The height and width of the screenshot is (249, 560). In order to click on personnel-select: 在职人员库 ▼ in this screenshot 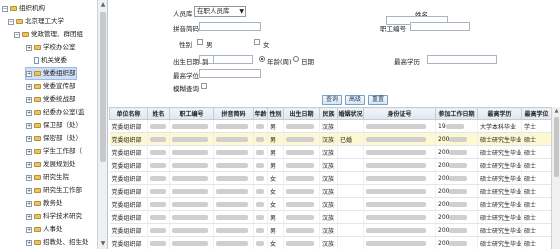, I will do `click(220, 11)`.